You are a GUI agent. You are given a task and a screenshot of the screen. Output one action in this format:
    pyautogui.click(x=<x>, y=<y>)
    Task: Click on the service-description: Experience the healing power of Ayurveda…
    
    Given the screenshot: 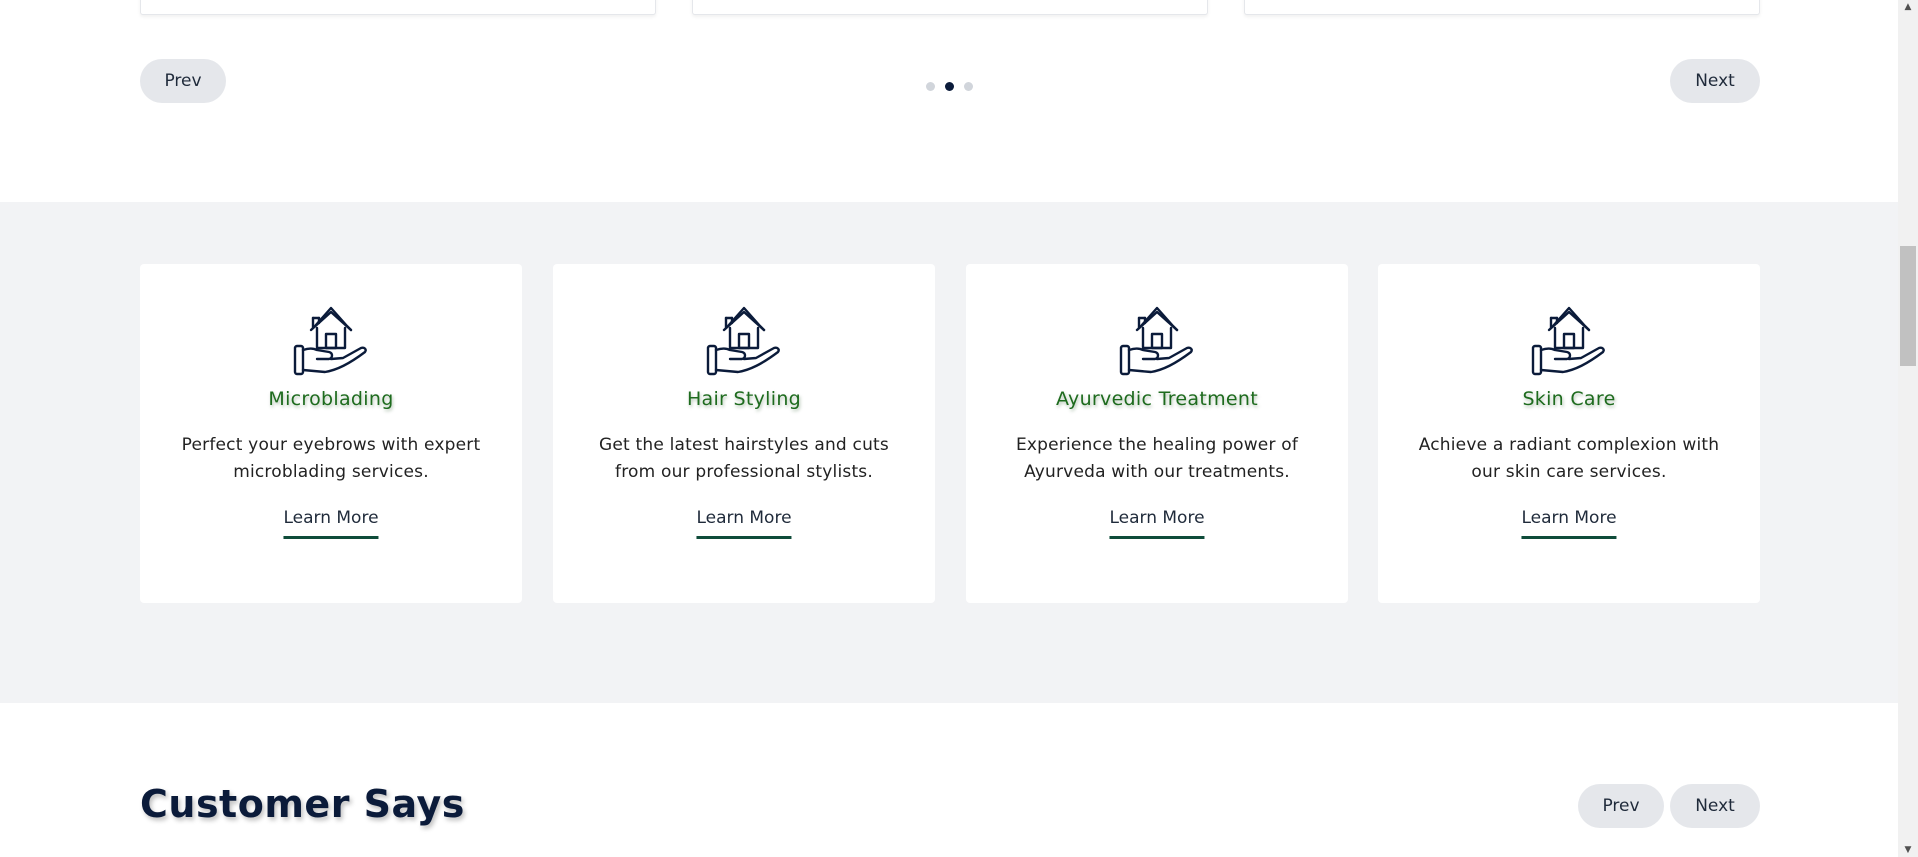 What is the action you would take?
    pyautogui.click(x=1157, y=458)
    